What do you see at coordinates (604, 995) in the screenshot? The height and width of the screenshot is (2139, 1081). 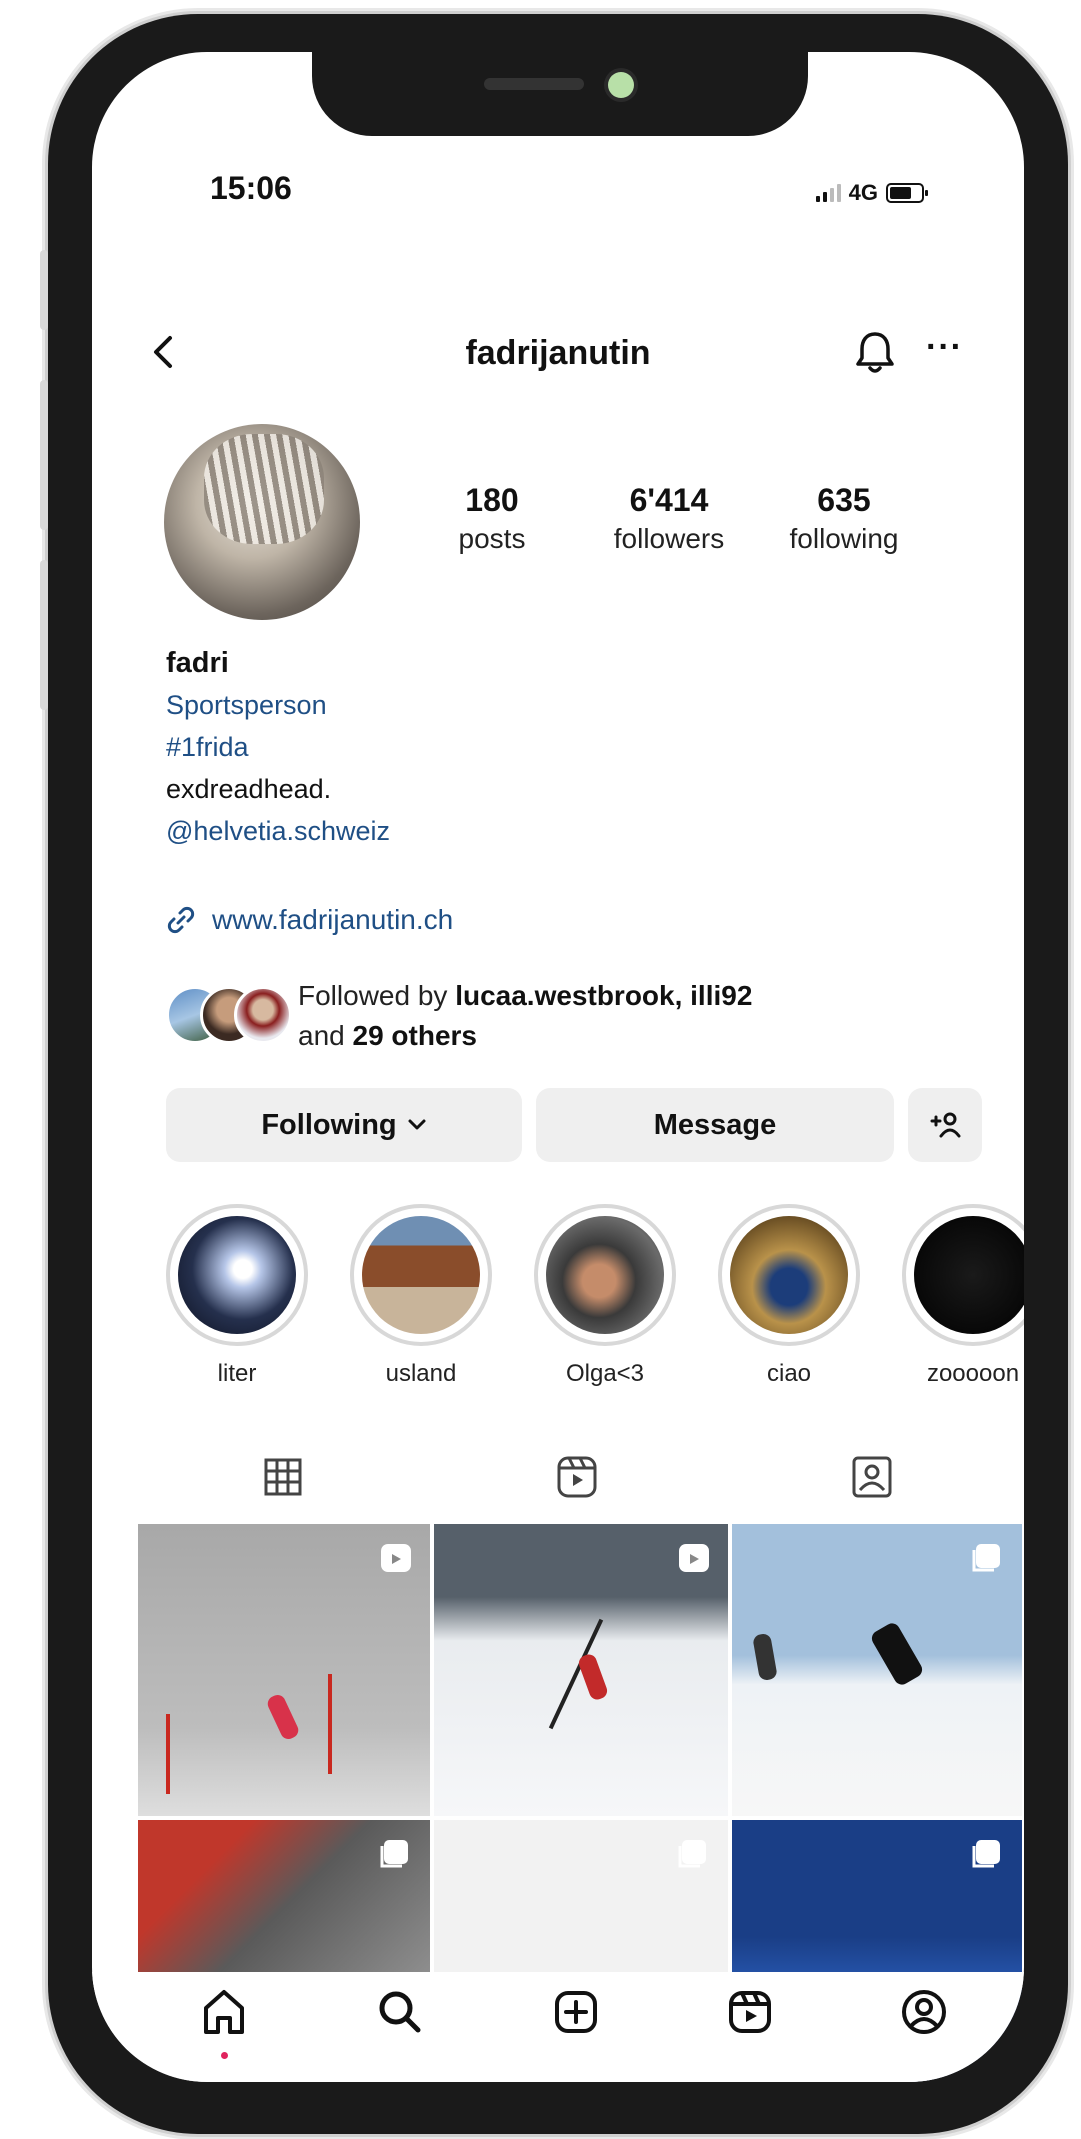 I see `followed-by-names: lucaa.westbrook, illi92` at bounding box center [604, 995].